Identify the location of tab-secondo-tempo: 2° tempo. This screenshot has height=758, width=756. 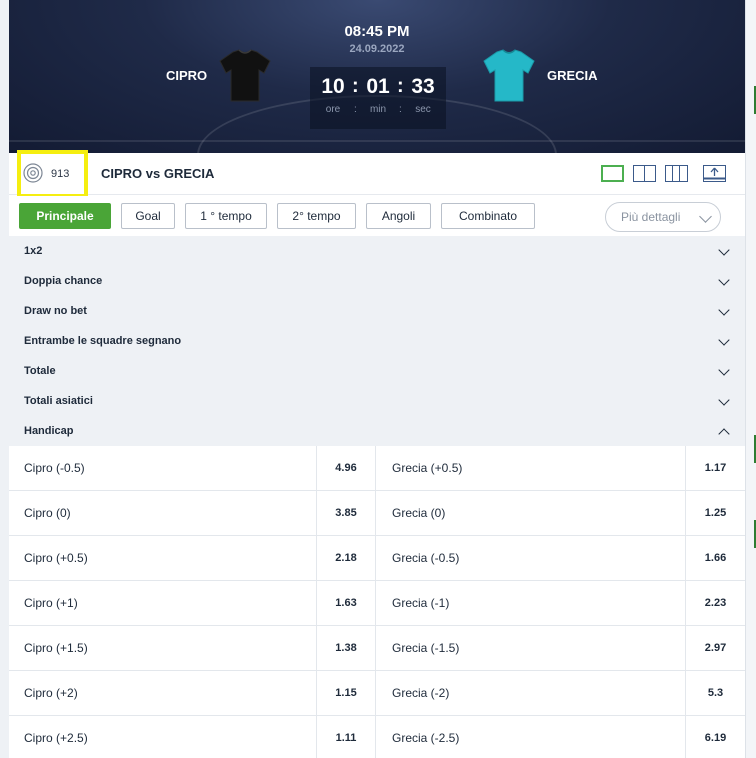
(316, 216).